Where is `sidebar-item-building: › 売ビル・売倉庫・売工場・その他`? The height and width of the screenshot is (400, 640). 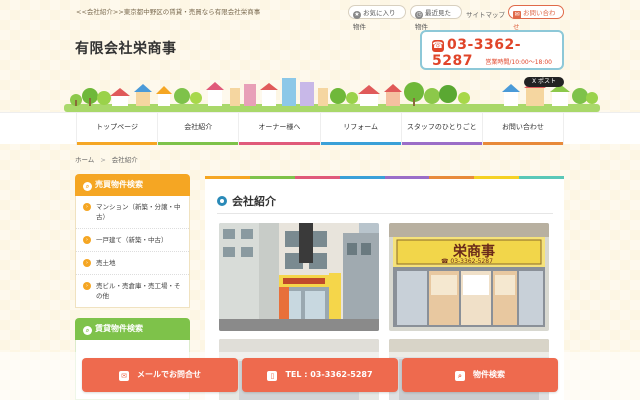
sidebar-item-building: › 売ビル・売倉庫・売工場・その他 is located at coordinates (132, 291).